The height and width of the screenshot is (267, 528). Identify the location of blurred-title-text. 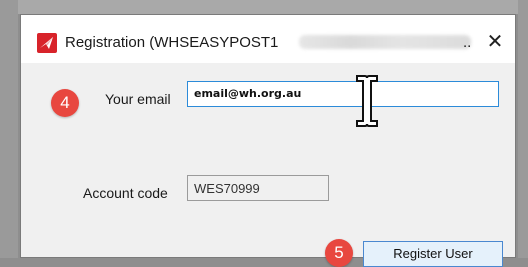
(385, 42).